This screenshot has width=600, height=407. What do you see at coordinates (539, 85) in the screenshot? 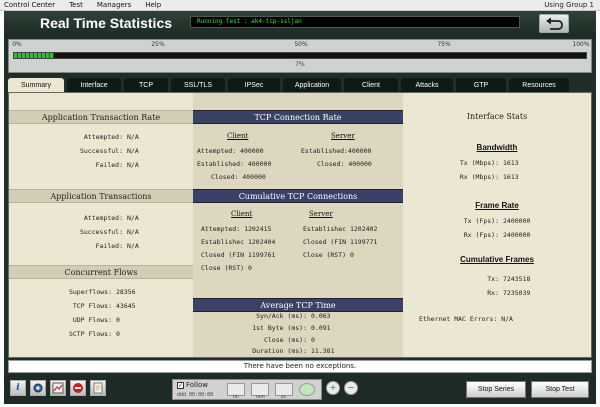
I see `tab-resources: Resources` at bounding box center [539, 85].